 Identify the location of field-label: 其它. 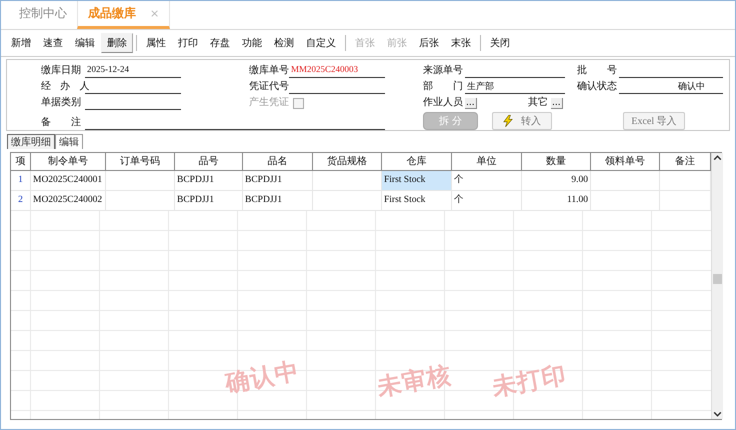
(538, 103).